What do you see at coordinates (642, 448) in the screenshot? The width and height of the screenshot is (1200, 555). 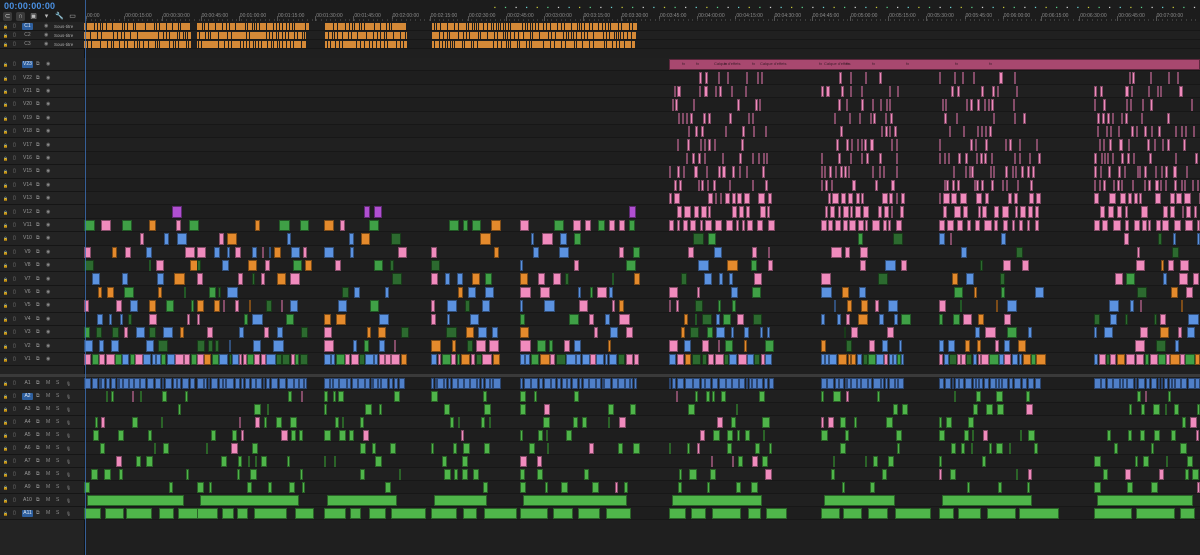 I see `track-lane-a6` at bounding box center [642, 448].